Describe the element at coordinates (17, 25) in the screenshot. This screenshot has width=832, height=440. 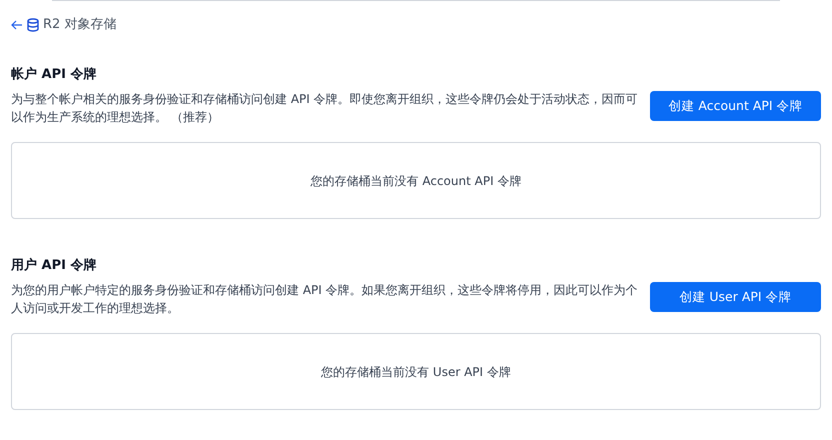
I see `arrow-left-icon` at that location.